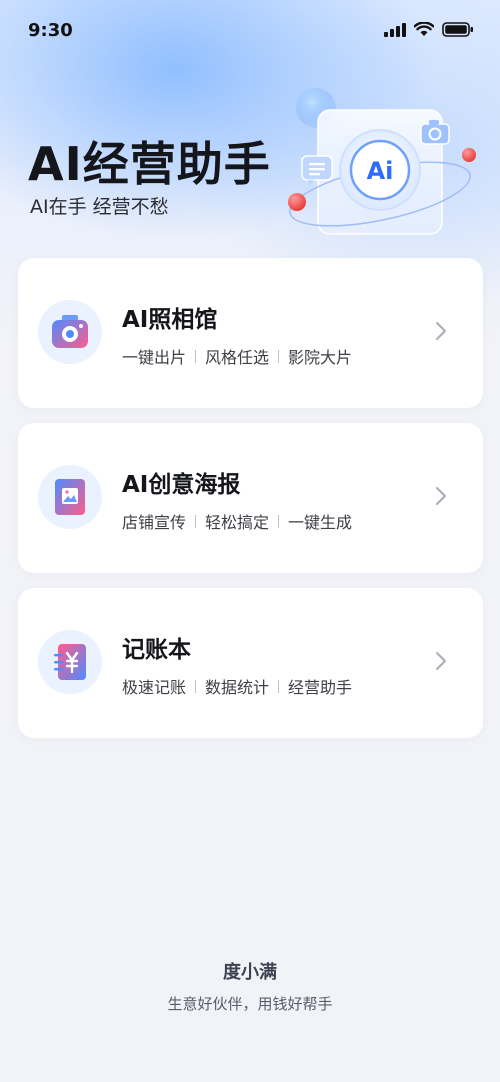  What do you see at coordinates (457, 29) in the screenshot?
I see `battery-icon` at bounding box center [457, 29].